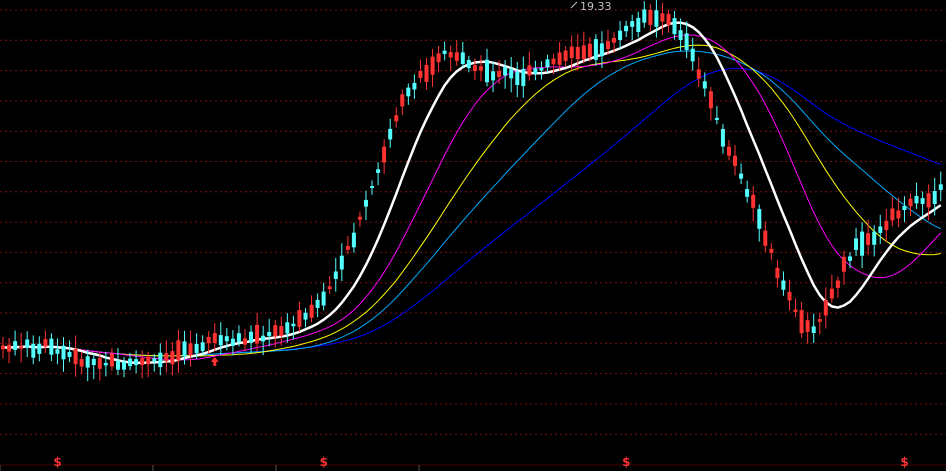 The image size is (946, 471). Describe the element at coordinates (904, 462) in the screenshot. I see `dollar-marker: $` at that location.